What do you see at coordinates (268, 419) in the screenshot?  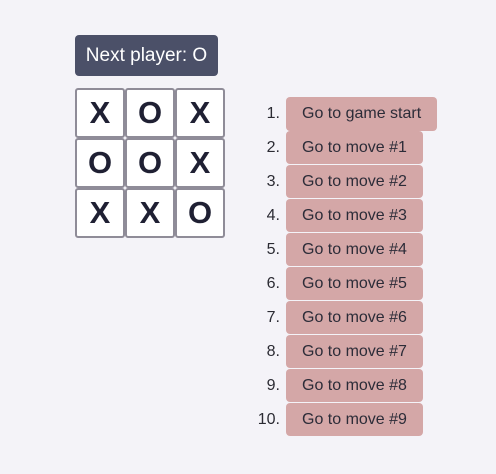 I see `move-number: 10.` at bounding box center [268, 419].